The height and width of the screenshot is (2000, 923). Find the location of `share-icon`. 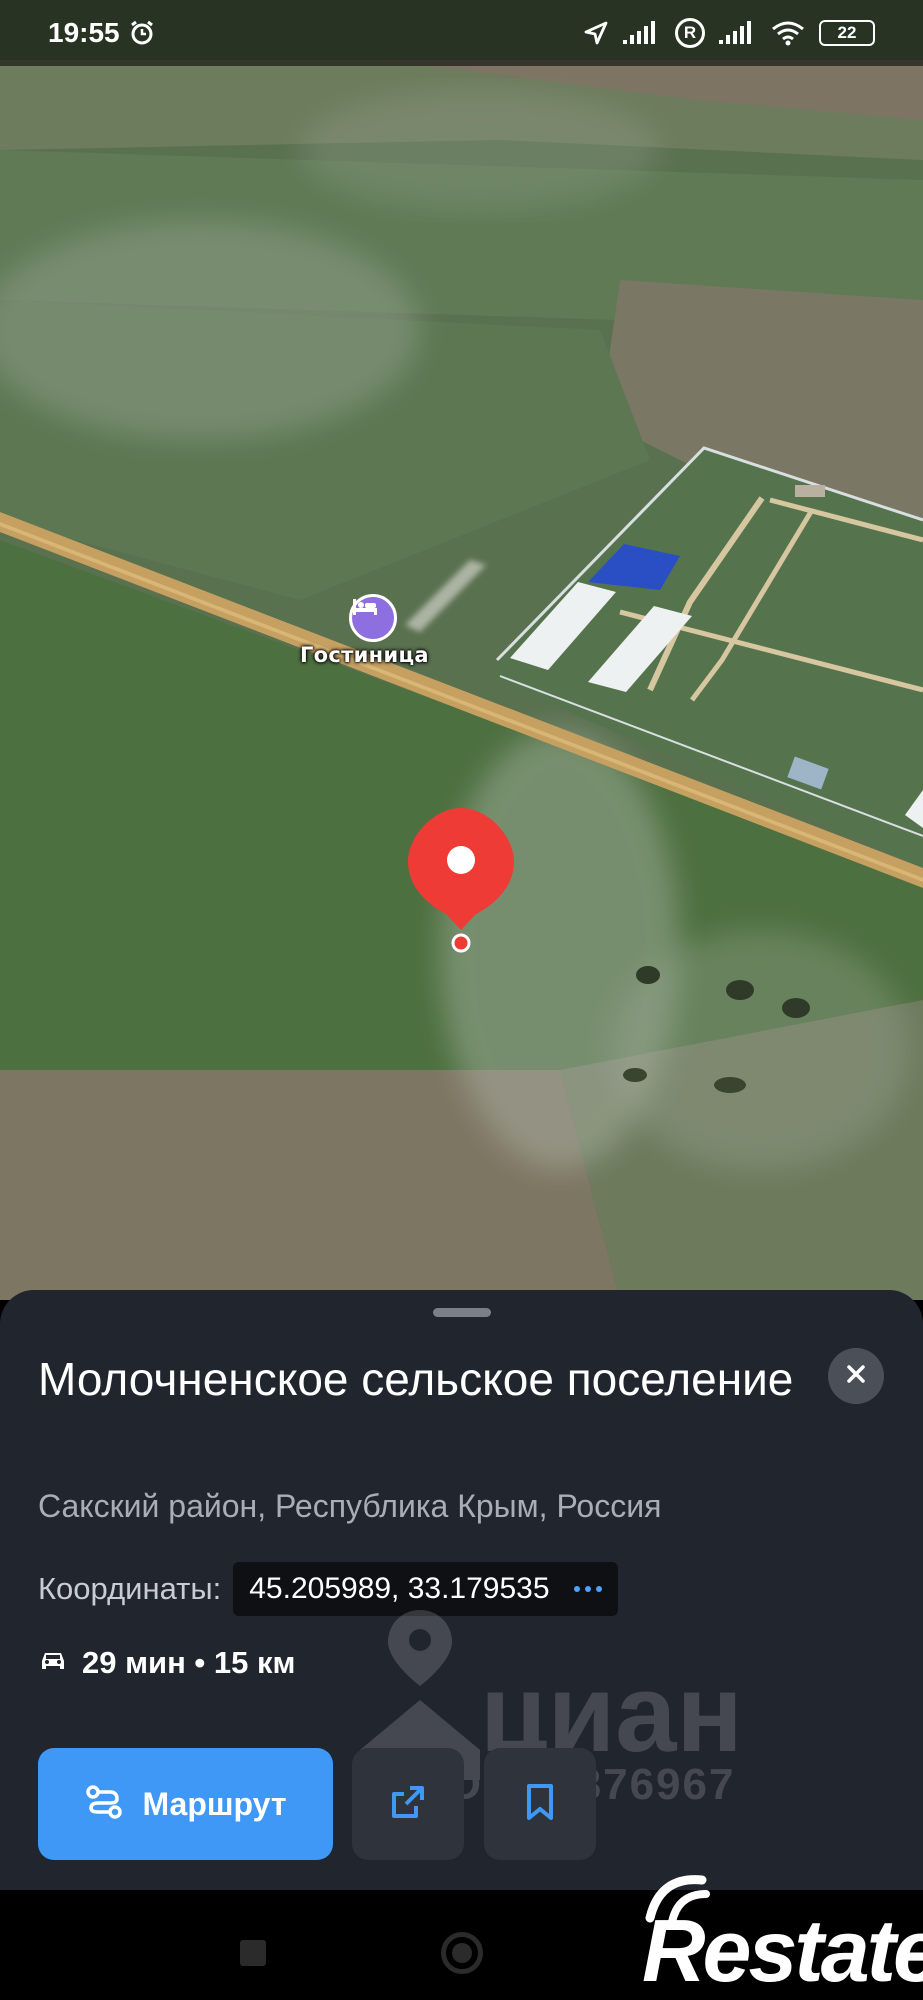

share-icon is located at coordinates (408, 1804).